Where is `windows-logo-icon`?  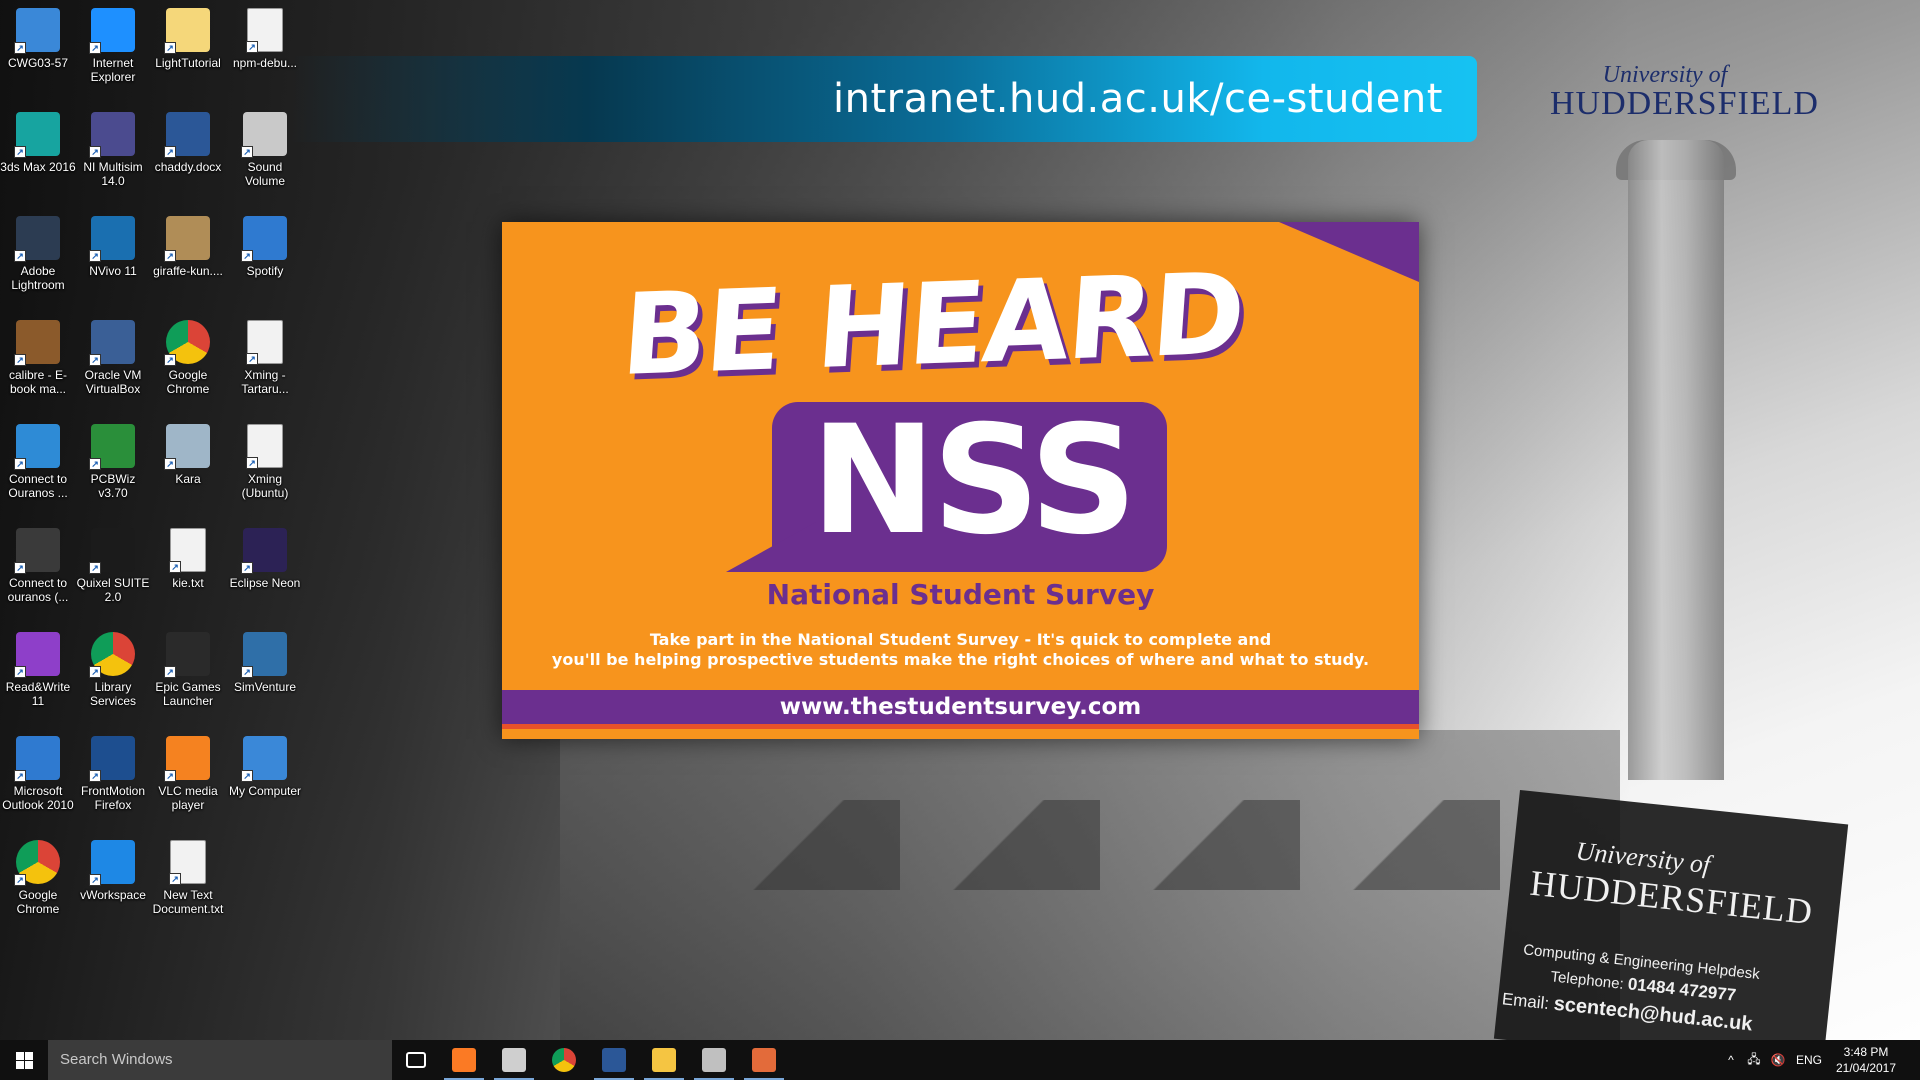
windows-logo-icon is located at coordinates (24, 1060).